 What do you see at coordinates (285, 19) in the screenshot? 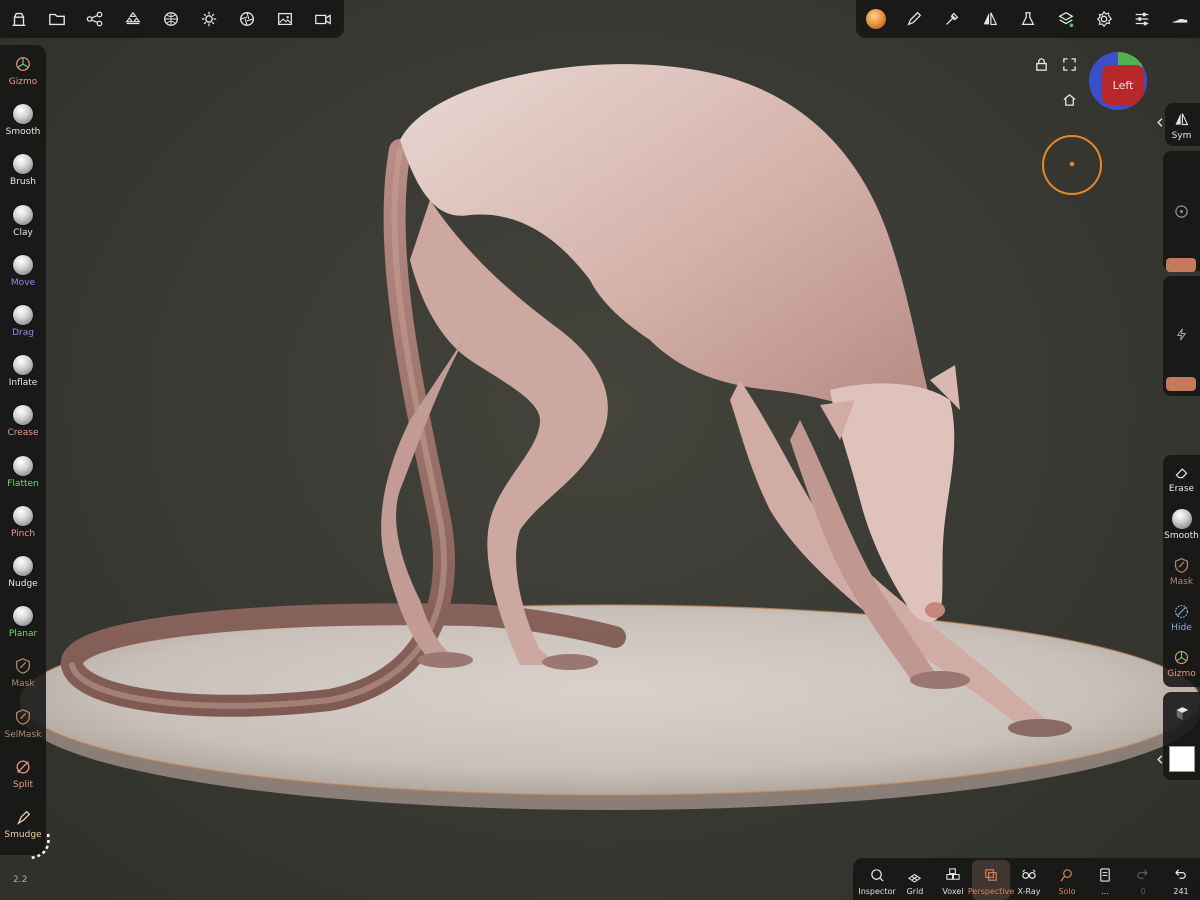
I see `image-icon` at bounding box center [285, 19].